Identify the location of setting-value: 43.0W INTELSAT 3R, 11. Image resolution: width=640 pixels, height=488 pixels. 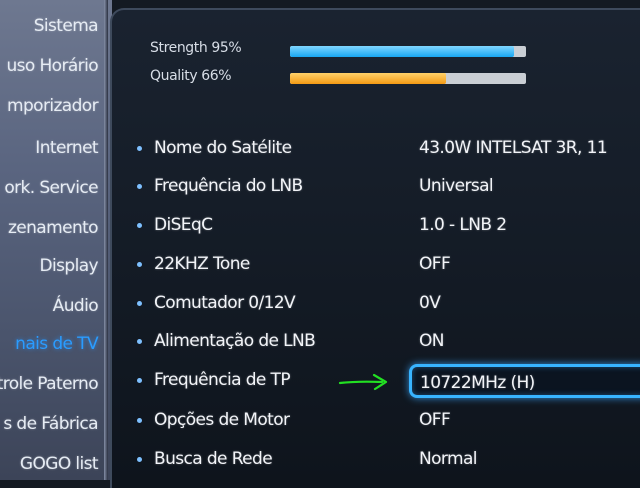
(513, 148).